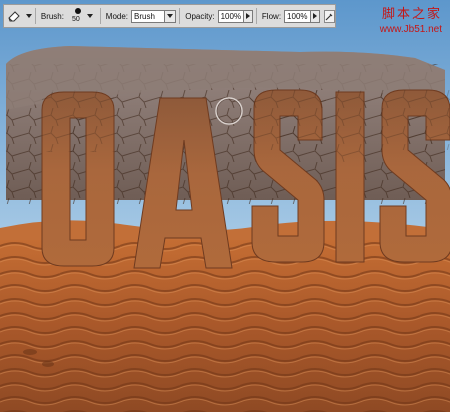 This screenshot has height=412, width=450. I want to click on brush-picker: 50, so click(76, 16).